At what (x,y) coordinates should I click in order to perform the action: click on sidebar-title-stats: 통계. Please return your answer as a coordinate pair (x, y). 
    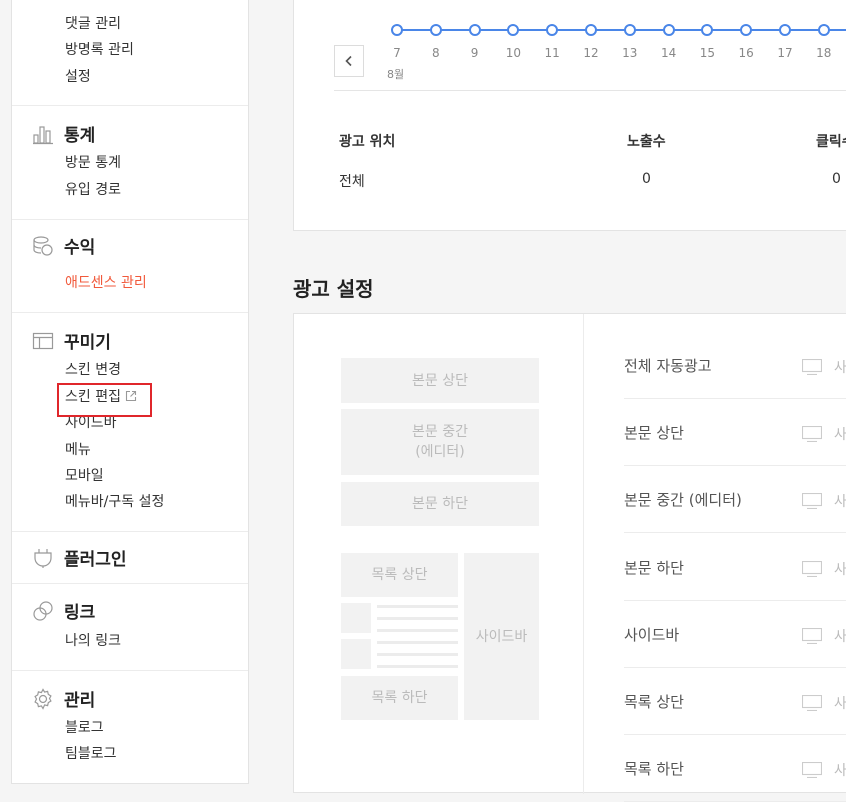
    Looking at the image, I should click on (80, 136).